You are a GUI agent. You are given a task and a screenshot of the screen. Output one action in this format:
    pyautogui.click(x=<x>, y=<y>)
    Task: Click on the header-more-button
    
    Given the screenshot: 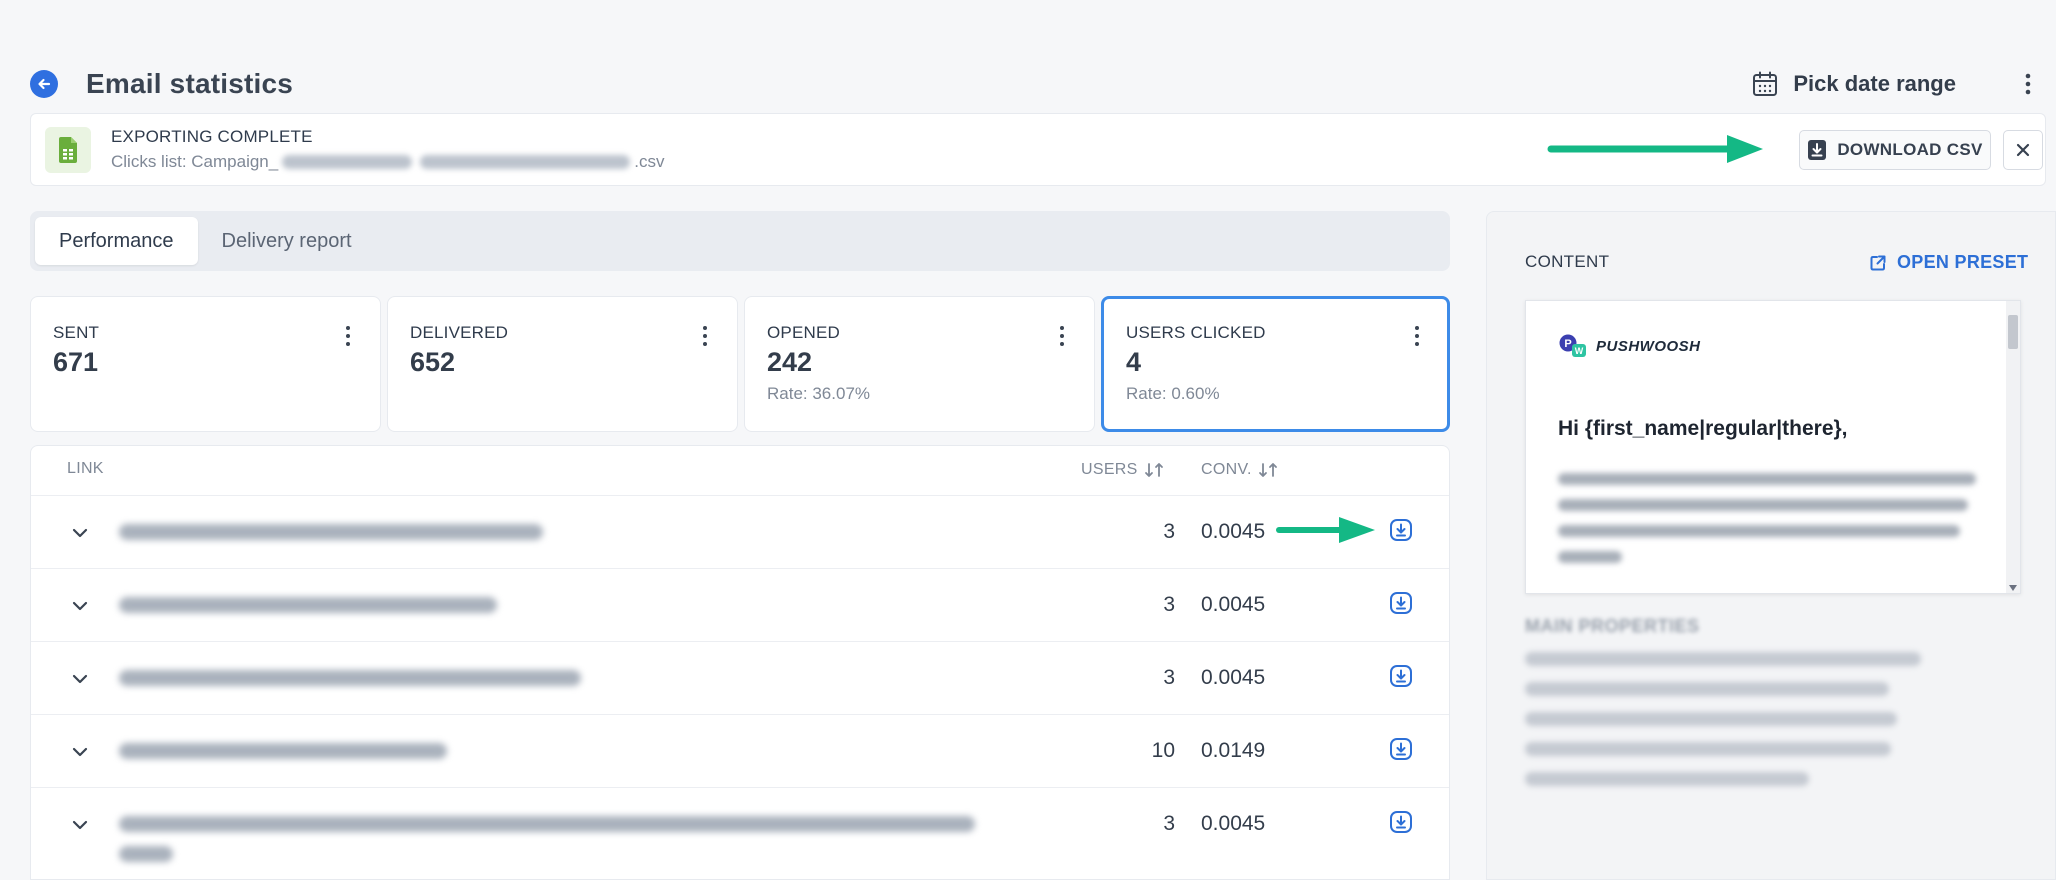 What is the action you would take?
    pyautogui.click(x=2028, y=84)
    